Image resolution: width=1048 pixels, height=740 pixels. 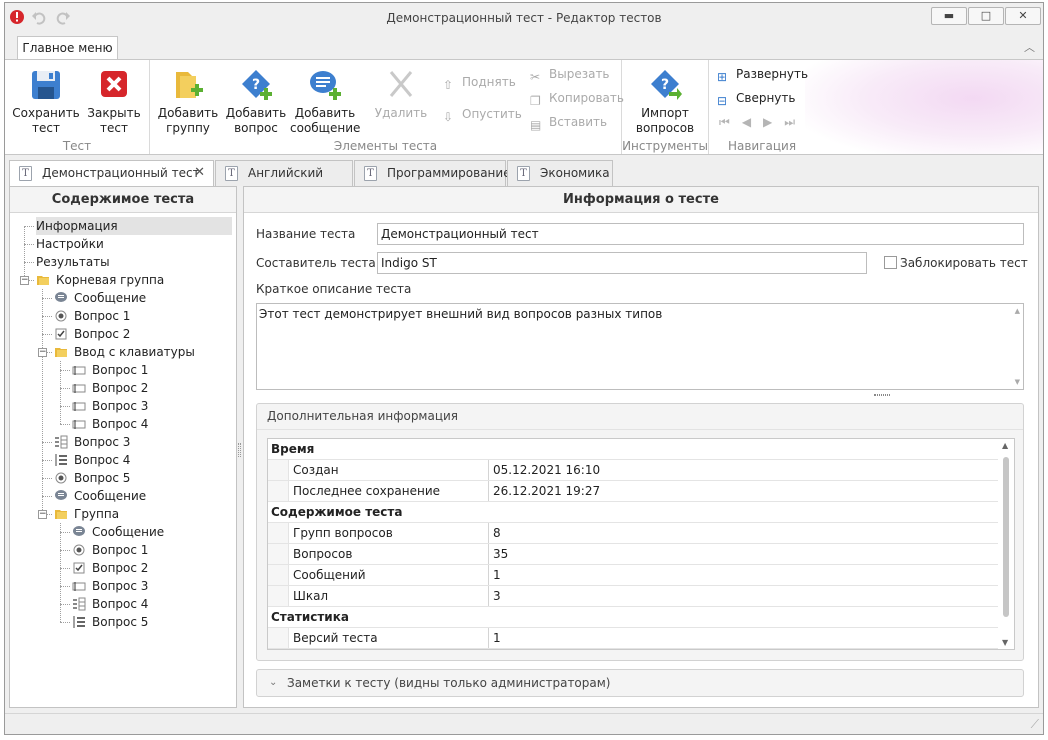 I want to click on message-icon, so click(x=61, y=297).